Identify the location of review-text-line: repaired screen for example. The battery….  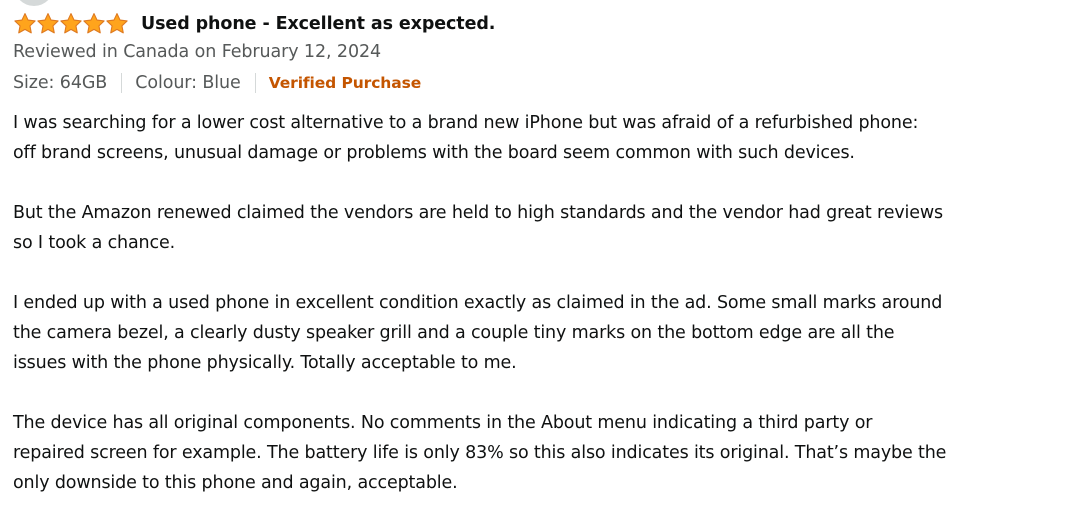
(480, 453).